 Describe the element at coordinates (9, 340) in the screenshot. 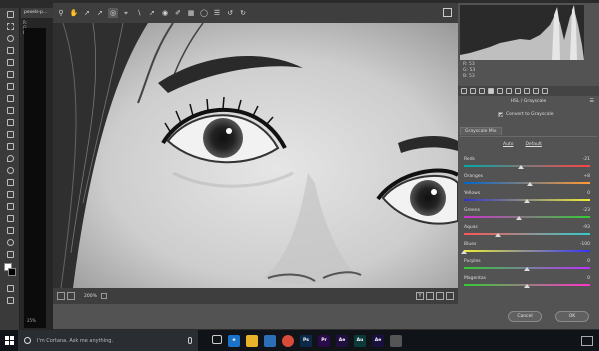

I see `start-button` at that location.